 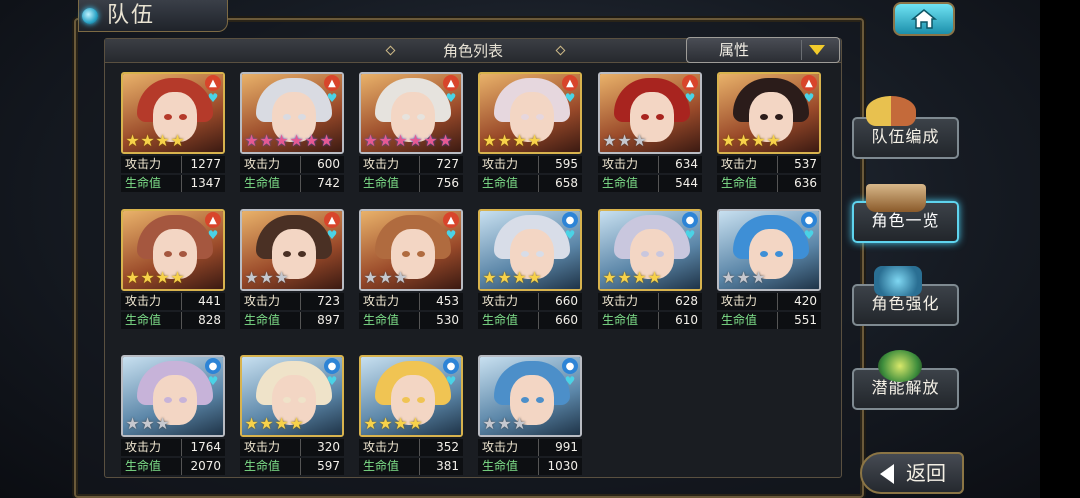 I want to click on hp-stat: 生命值 2070, so click(x=173, y=466).